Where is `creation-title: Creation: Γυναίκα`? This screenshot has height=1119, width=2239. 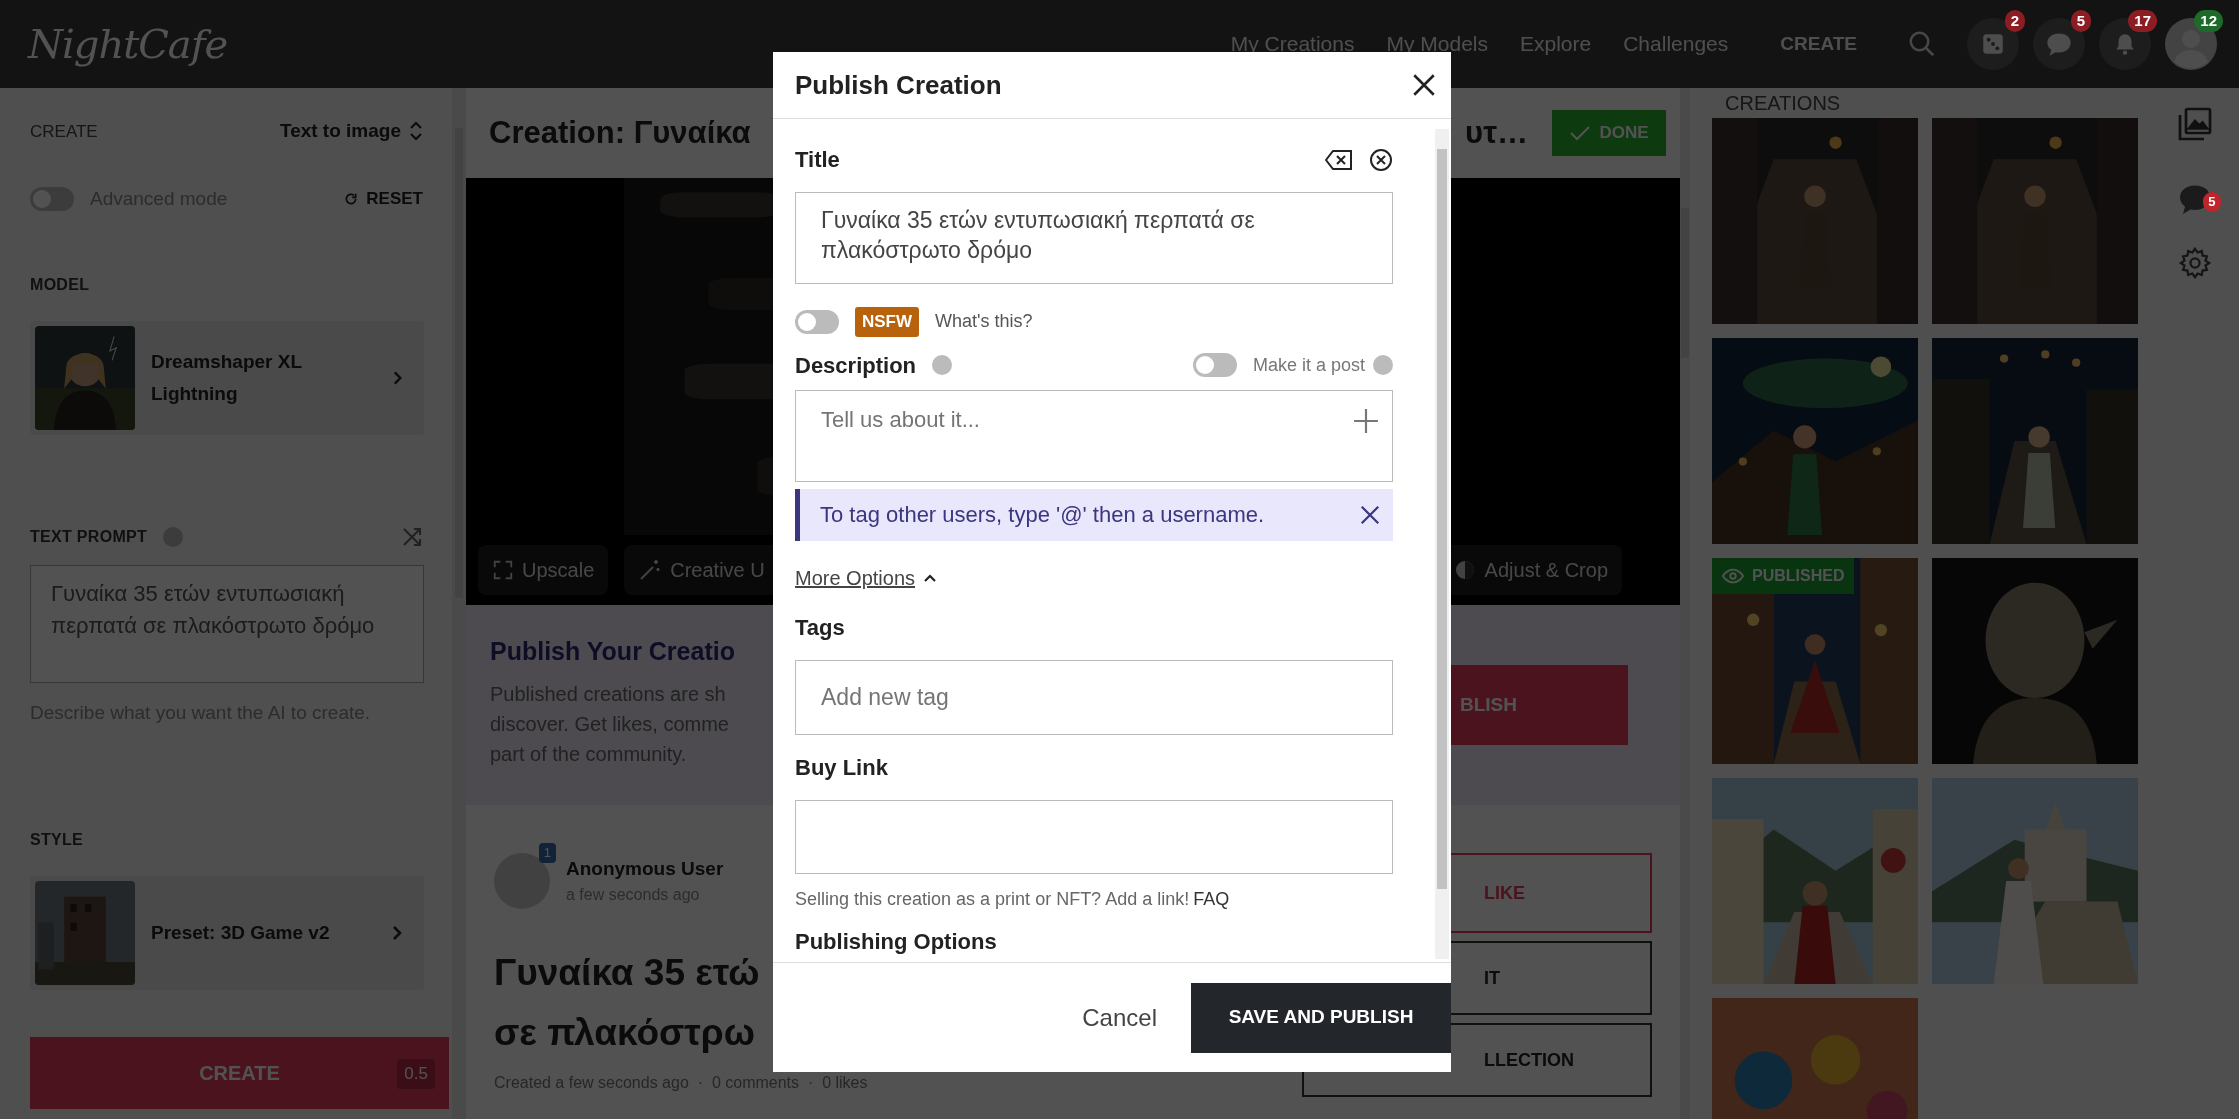 creation-title: Creation: Γυναίκα is located at coordinates (620, 132).